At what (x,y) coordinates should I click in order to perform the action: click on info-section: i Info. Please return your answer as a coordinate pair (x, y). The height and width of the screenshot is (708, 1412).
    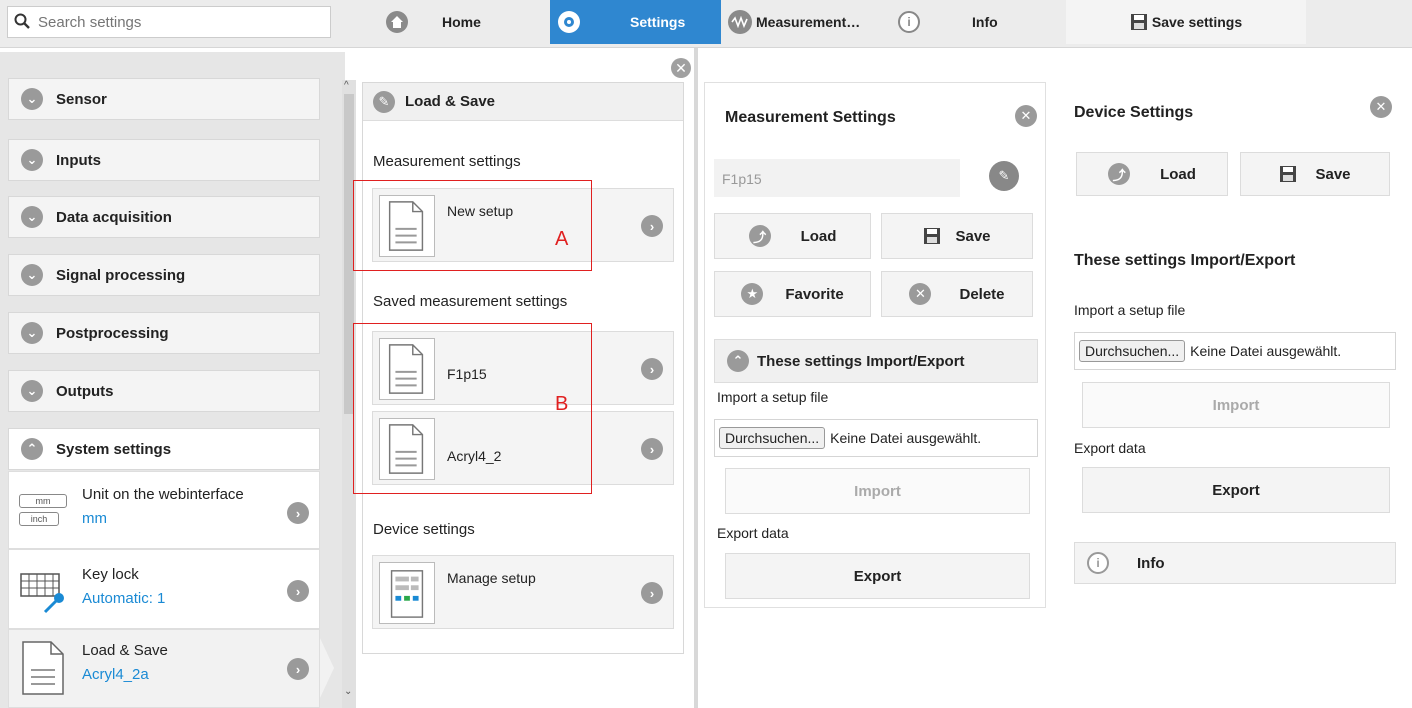
    Looking at the image, I should click on (1235, 563).